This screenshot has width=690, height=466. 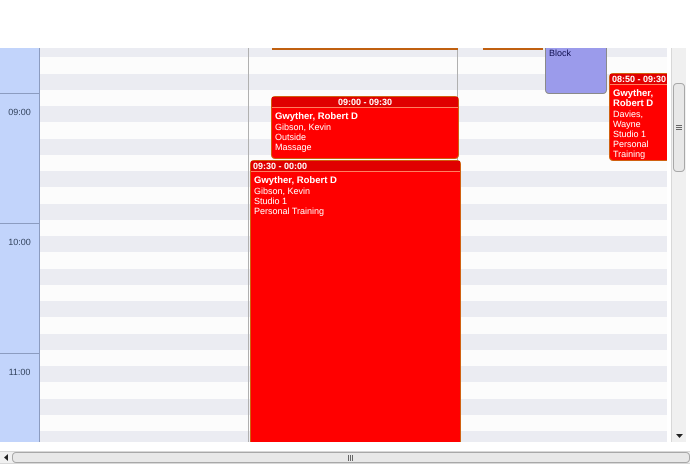 What do you see at coordinates (576, 71) in the screenshot?
I see `block-event: Block` at bounding box center [576, 71].